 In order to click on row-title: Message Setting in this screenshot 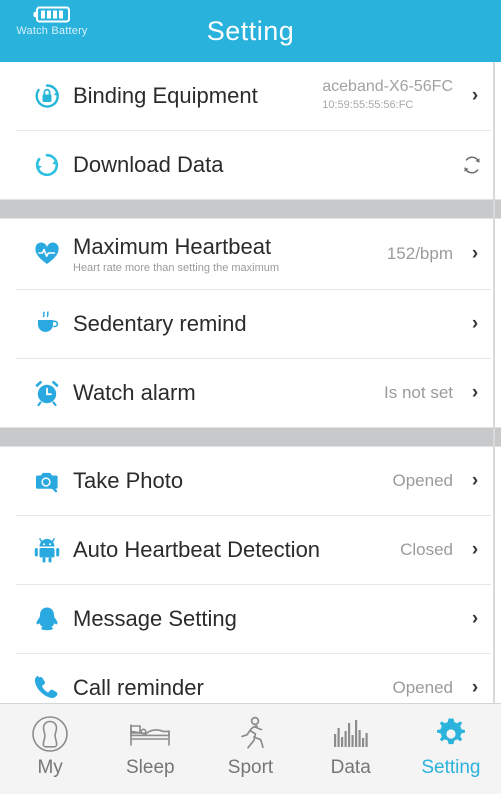, I will do `click(155, 618)`.